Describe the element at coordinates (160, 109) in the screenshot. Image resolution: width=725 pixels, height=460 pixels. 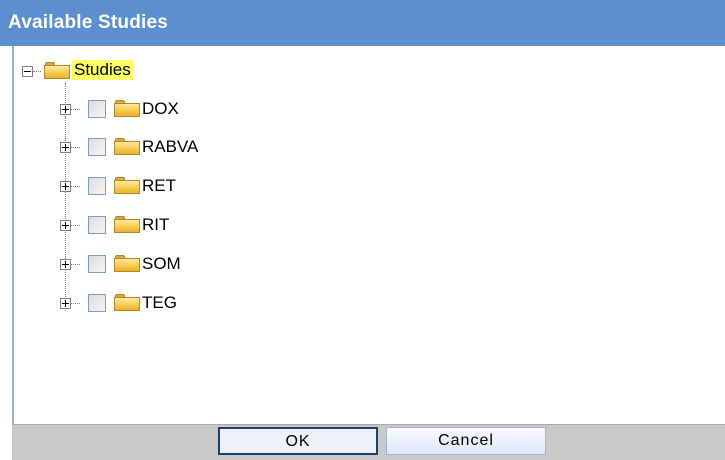
I see `tree-item-label: DOX` at that location.